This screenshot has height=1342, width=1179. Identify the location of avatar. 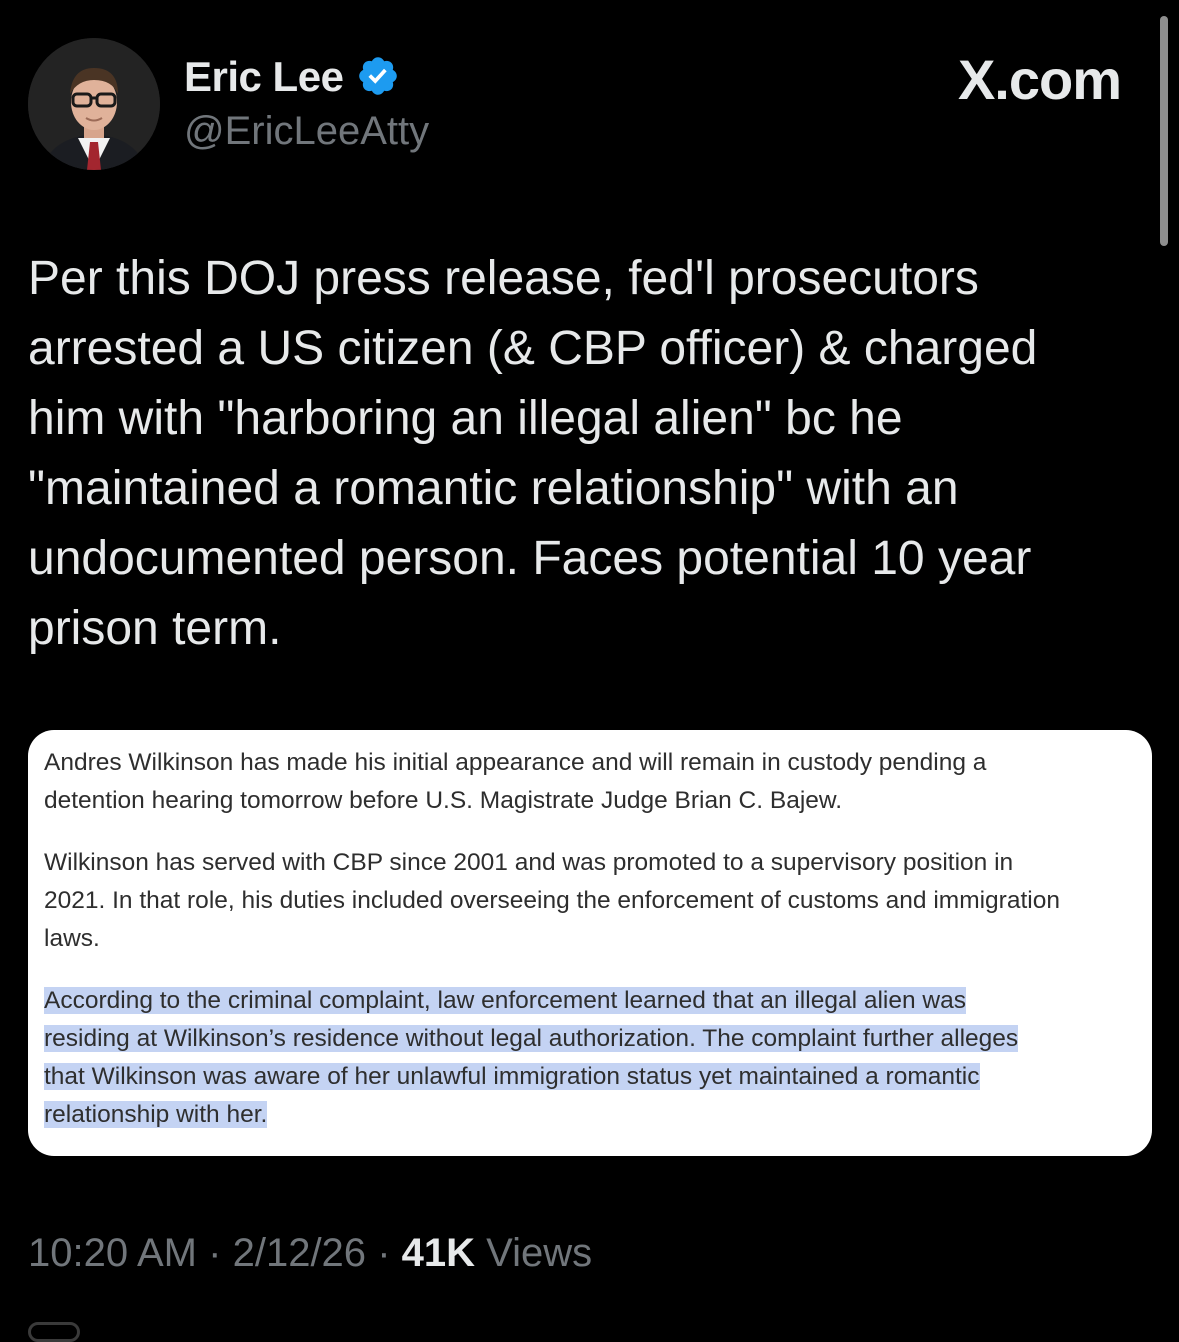
(94, 104).